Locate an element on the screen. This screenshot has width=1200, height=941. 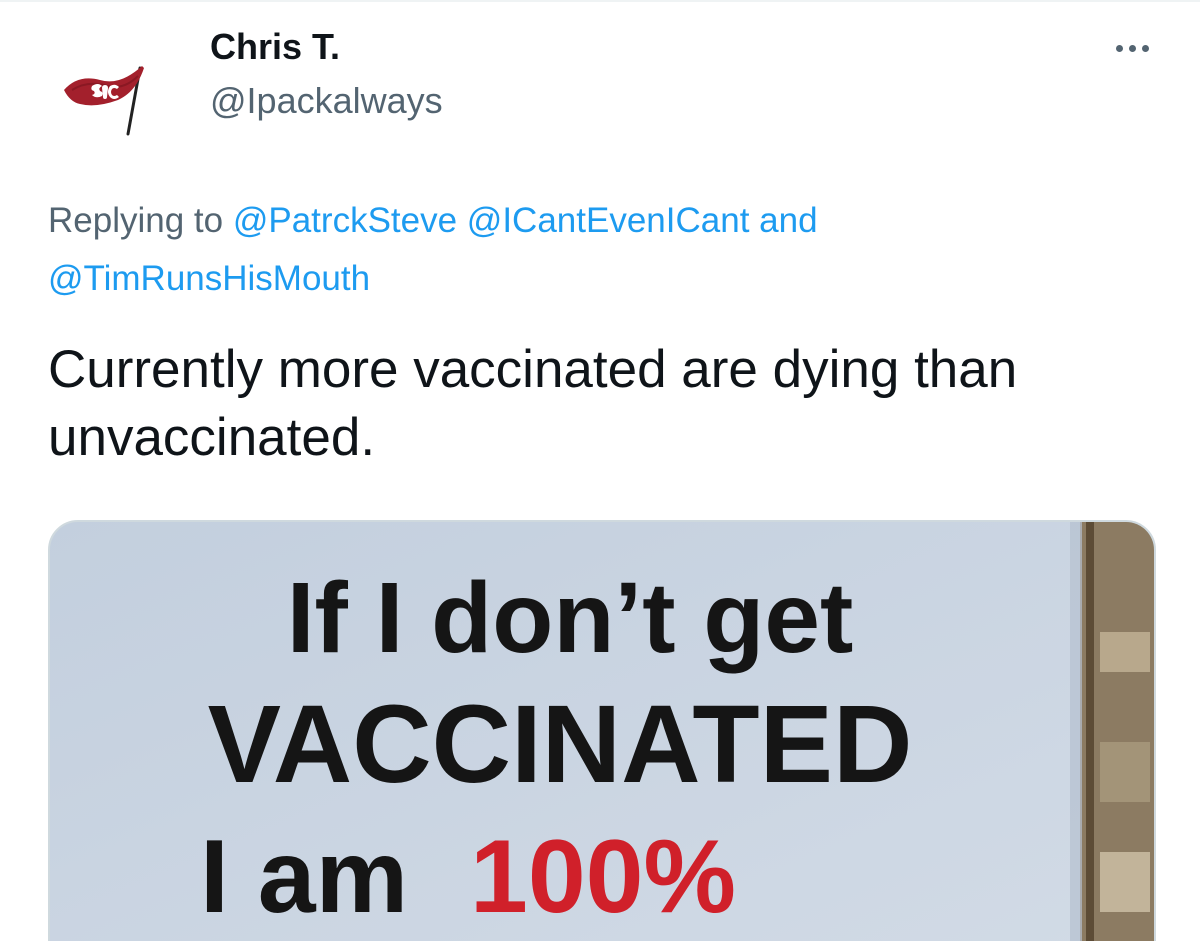
display-name: Chris T. is located at coordinates (275, 47).